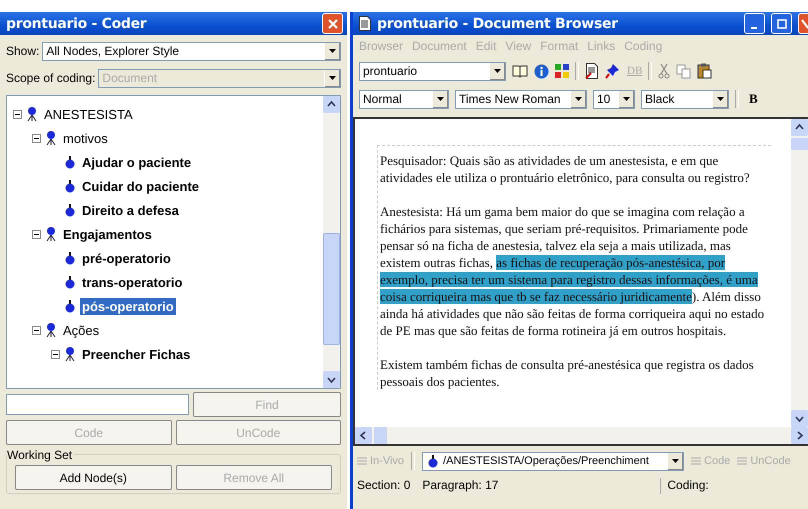 Image resolution: width=808 pixels, height=509 pixels. I want to click on copy-icon, so click(684, 71).